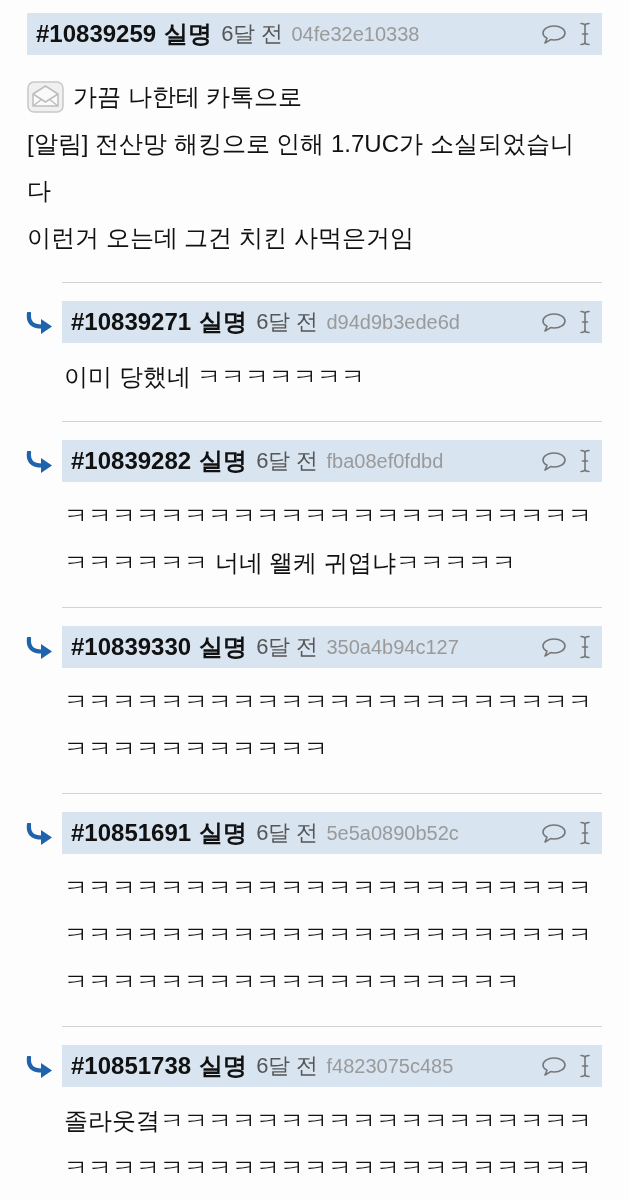 The image size is (629, 1200). Describe the element at coordinates (292, 982) in the screenshot. I see `comment-text: ㅋㅋㅋㅋㅋㅋㅋㅋㅋㅋㅋㅋㅋㅋㅋㅋㅋㅋㅋ` at that location.